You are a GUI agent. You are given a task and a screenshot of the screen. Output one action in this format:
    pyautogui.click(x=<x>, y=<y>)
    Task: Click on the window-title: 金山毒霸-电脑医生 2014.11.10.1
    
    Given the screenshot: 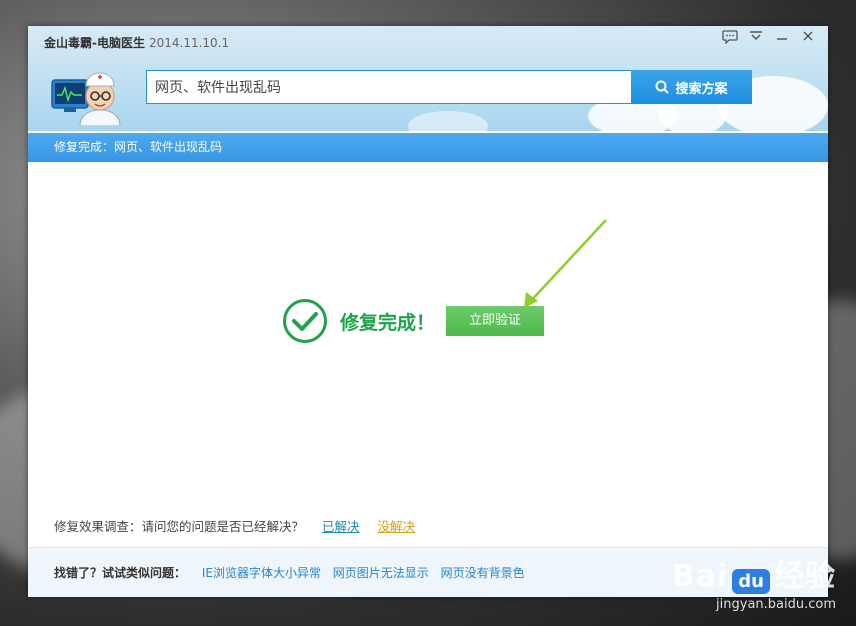 What is the action you would take?
    pyautogui.click(x=136, y=42)
    